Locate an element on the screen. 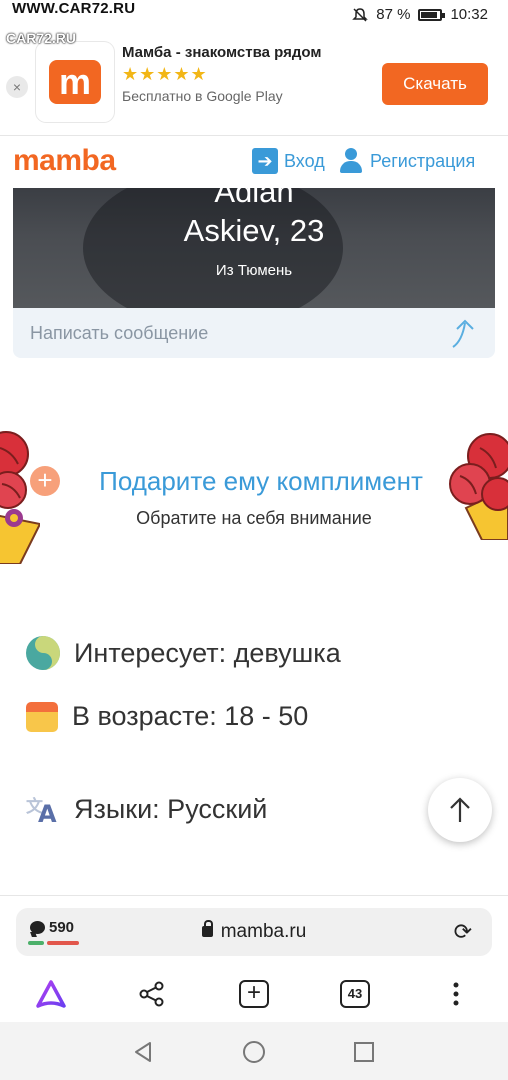 Image resolution: width=508 pixels, height=1080 pixels. new-tab-button: + is located at coordinates (254, 994).